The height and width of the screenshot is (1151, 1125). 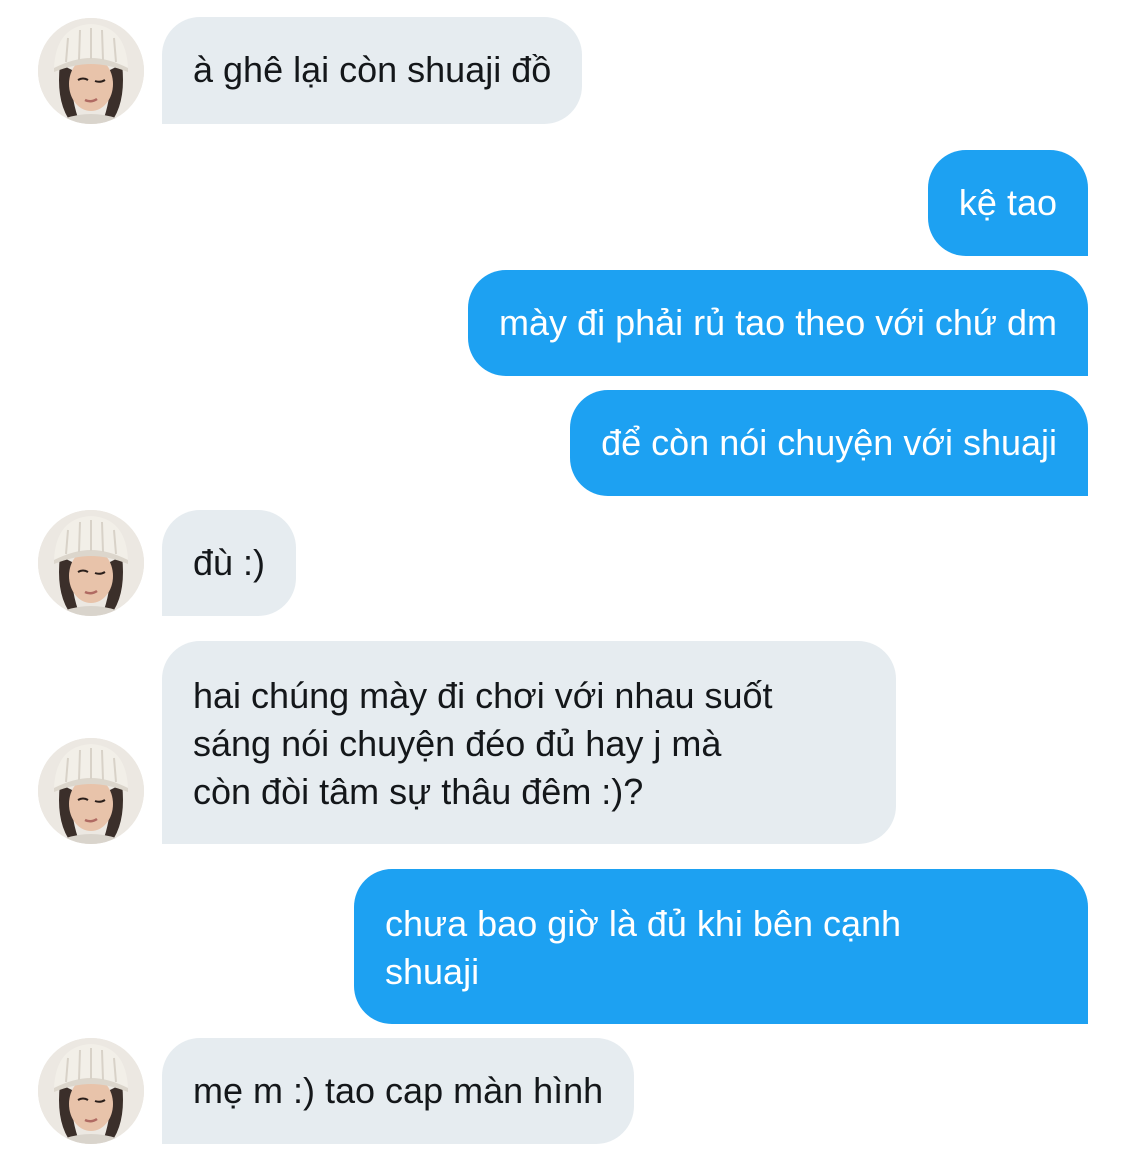 I want to click on incoming-message: à ghê lại còn shuaji đồ, so click(x=372, y=70).